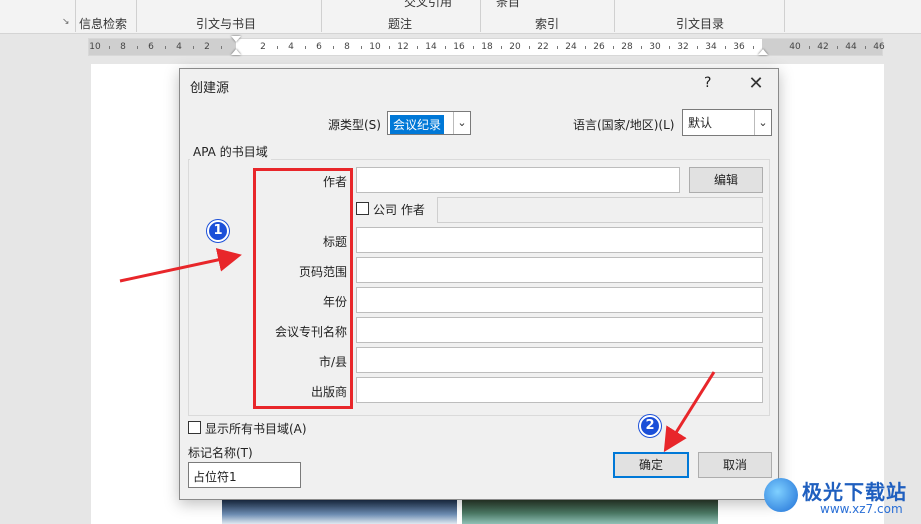  Describe the element at coordinates (781, 495) in the screenshot. I see `watermark-logo-icon` at that location.